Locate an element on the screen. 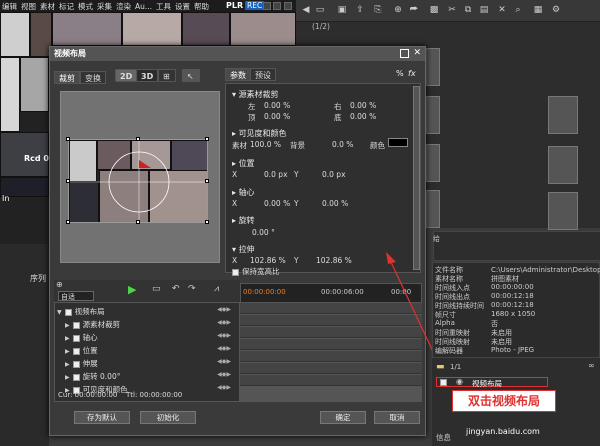  pivot-y-field: 0.00 % is located at coordinates (335, 203).